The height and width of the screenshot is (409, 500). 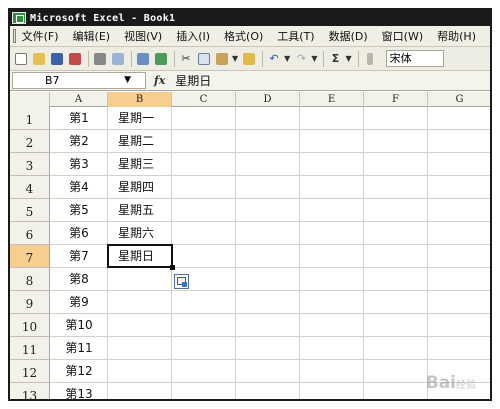 What do you see at coordinates (250, 18) in the screenshot?
I see `title-bar: Microsoft Excel - Book1` at bounding box center [250, 18].